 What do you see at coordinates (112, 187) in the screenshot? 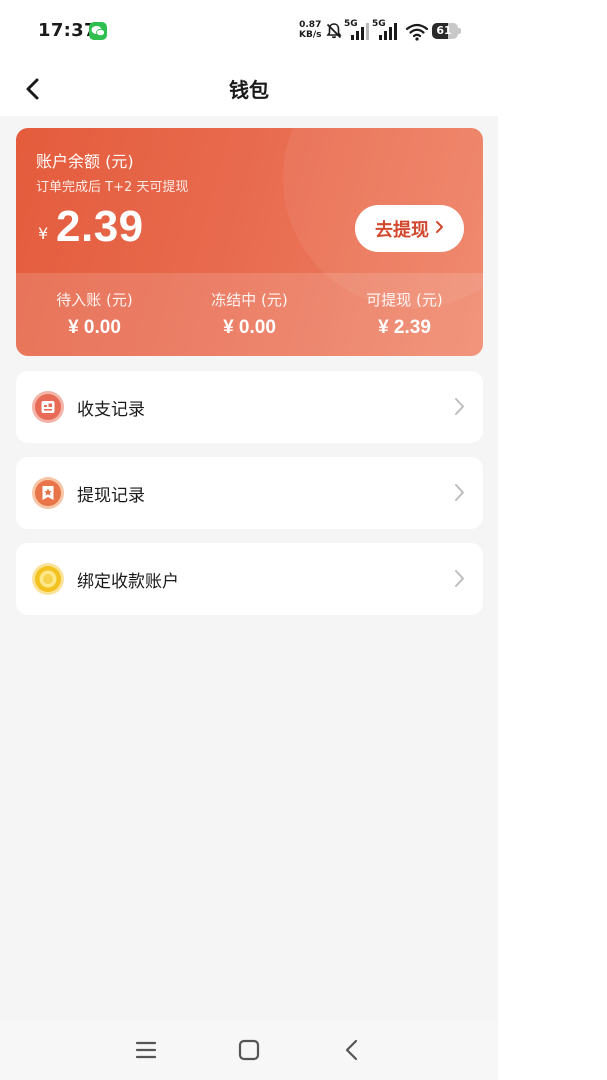
I see `balance-hint: 订单完成后 T+2 天可提现` at bounding box center [112, 187].